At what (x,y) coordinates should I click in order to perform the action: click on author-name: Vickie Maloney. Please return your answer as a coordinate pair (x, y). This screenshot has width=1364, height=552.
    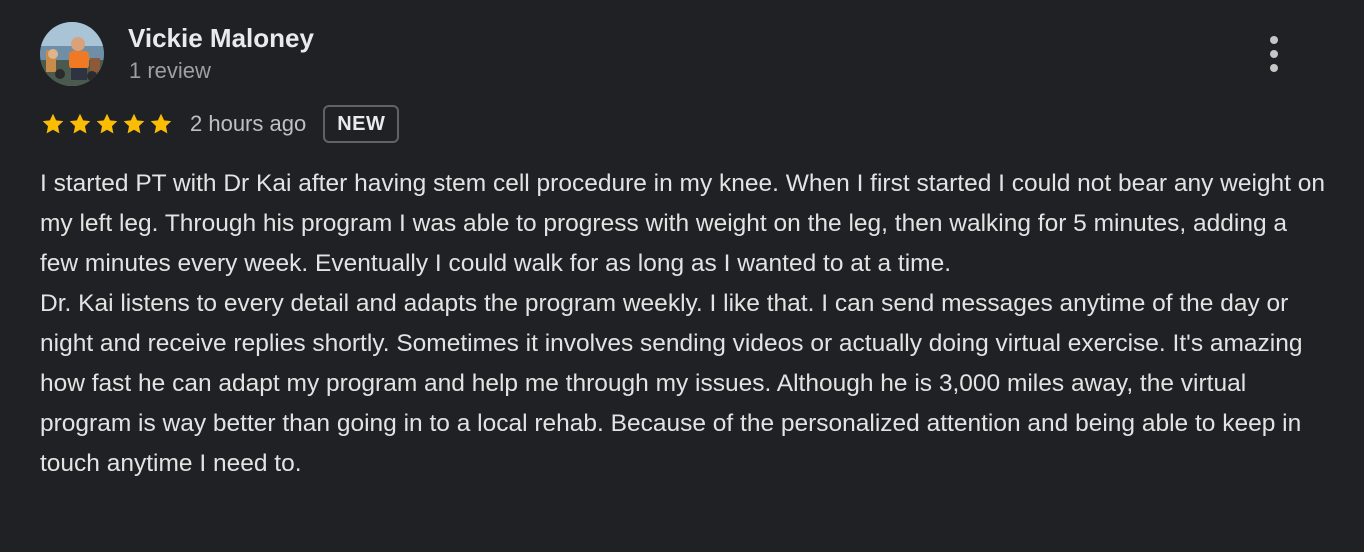
    Looking at the image, I should click on (221, 38).